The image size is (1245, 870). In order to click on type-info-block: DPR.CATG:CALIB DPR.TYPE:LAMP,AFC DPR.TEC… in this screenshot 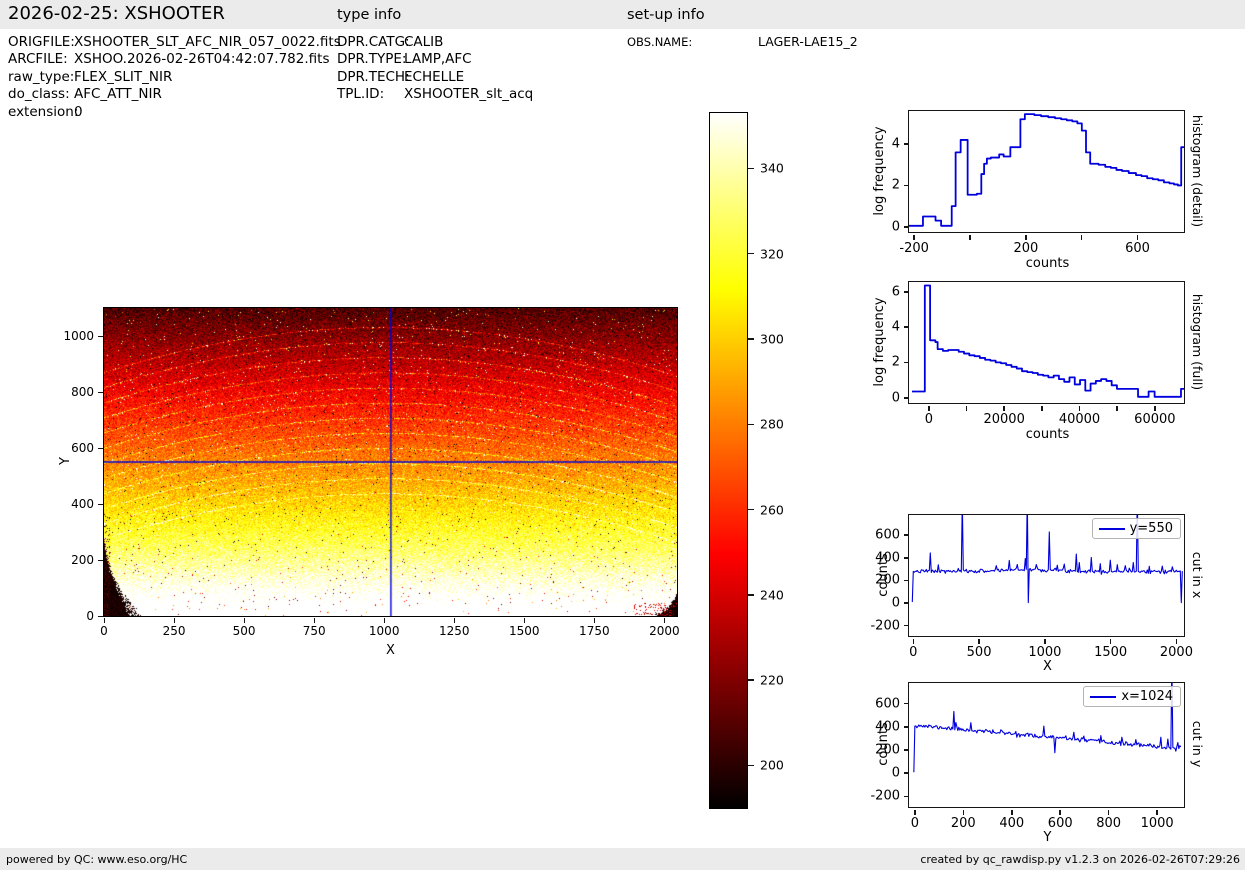, I will do `click(435, 69)`.